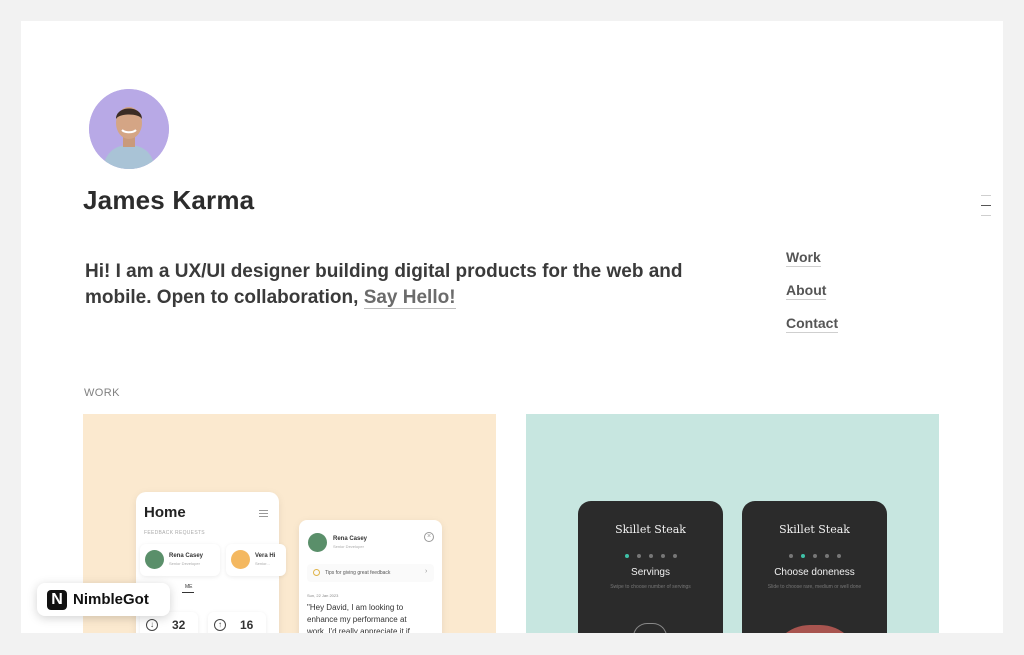 Image resolution: width=1024 pixels, height=655 pixels. I want to click on mock-person-chip: Rena Casey Senior Developer, so click(180, 560).